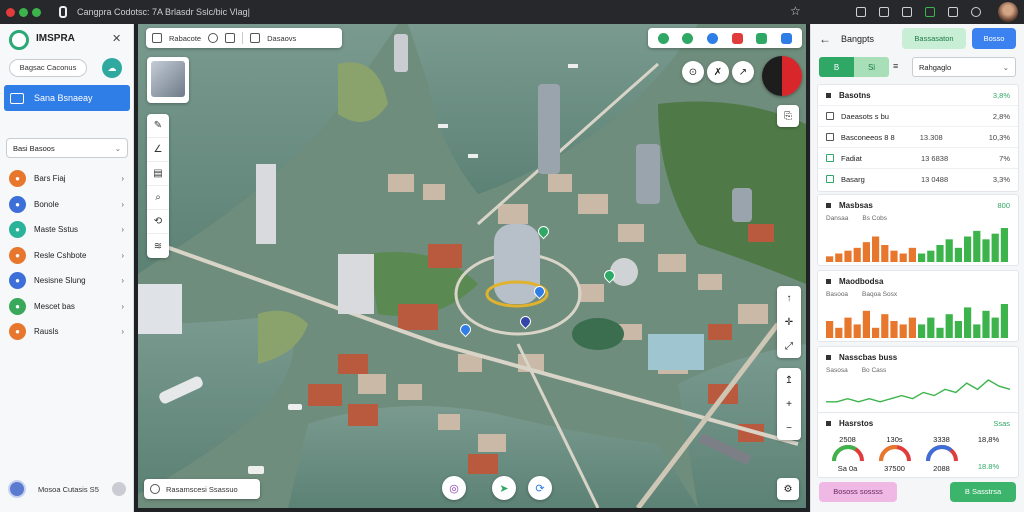 The image size is (1024, 512). Describe the element at coordinates (825, 39) in the screenshot. I see `back-arrow-icon: ←` at that location.